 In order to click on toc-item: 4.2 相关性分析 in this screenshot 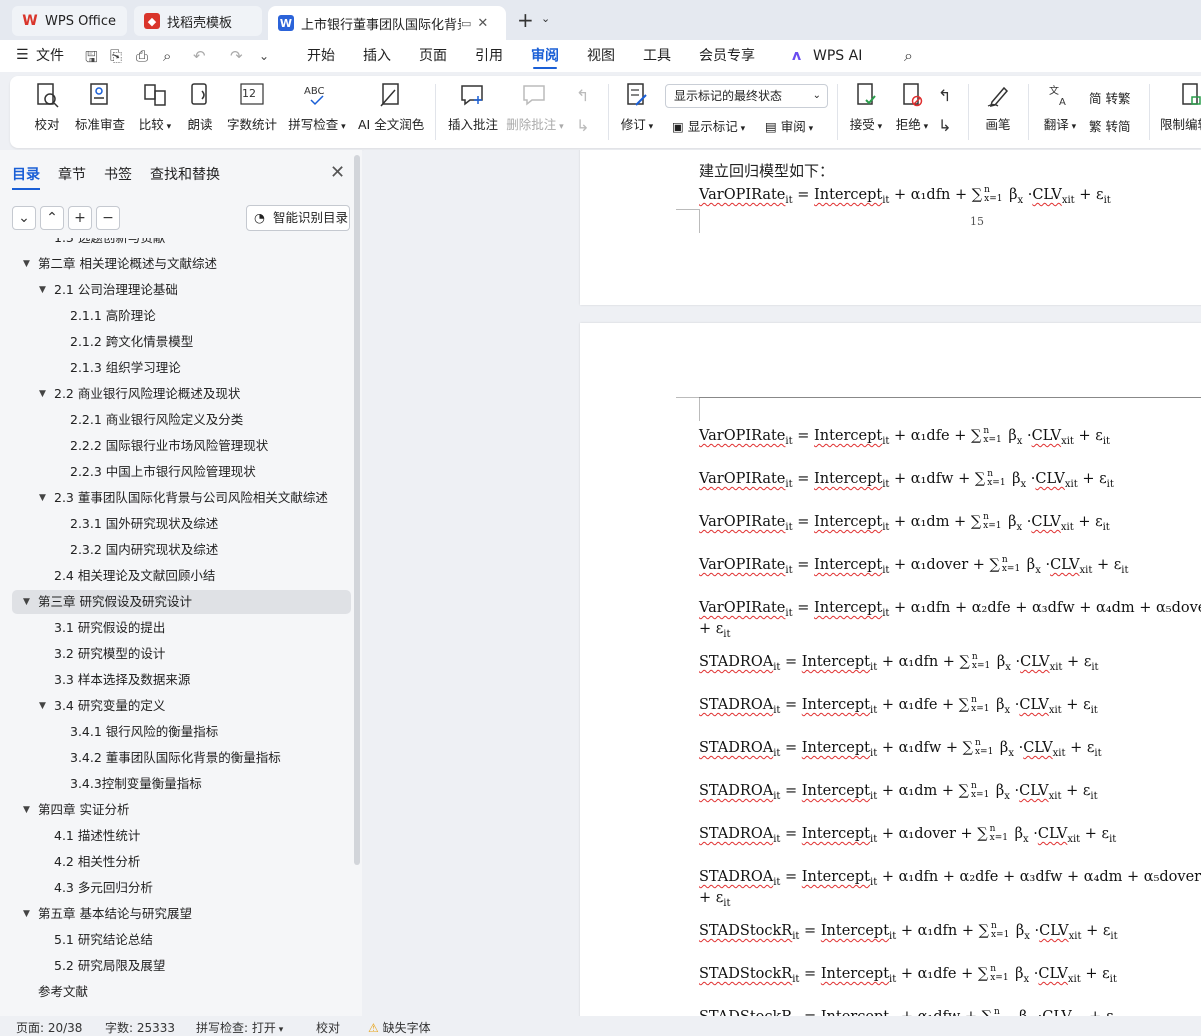, I will do `click(175, 862)`.